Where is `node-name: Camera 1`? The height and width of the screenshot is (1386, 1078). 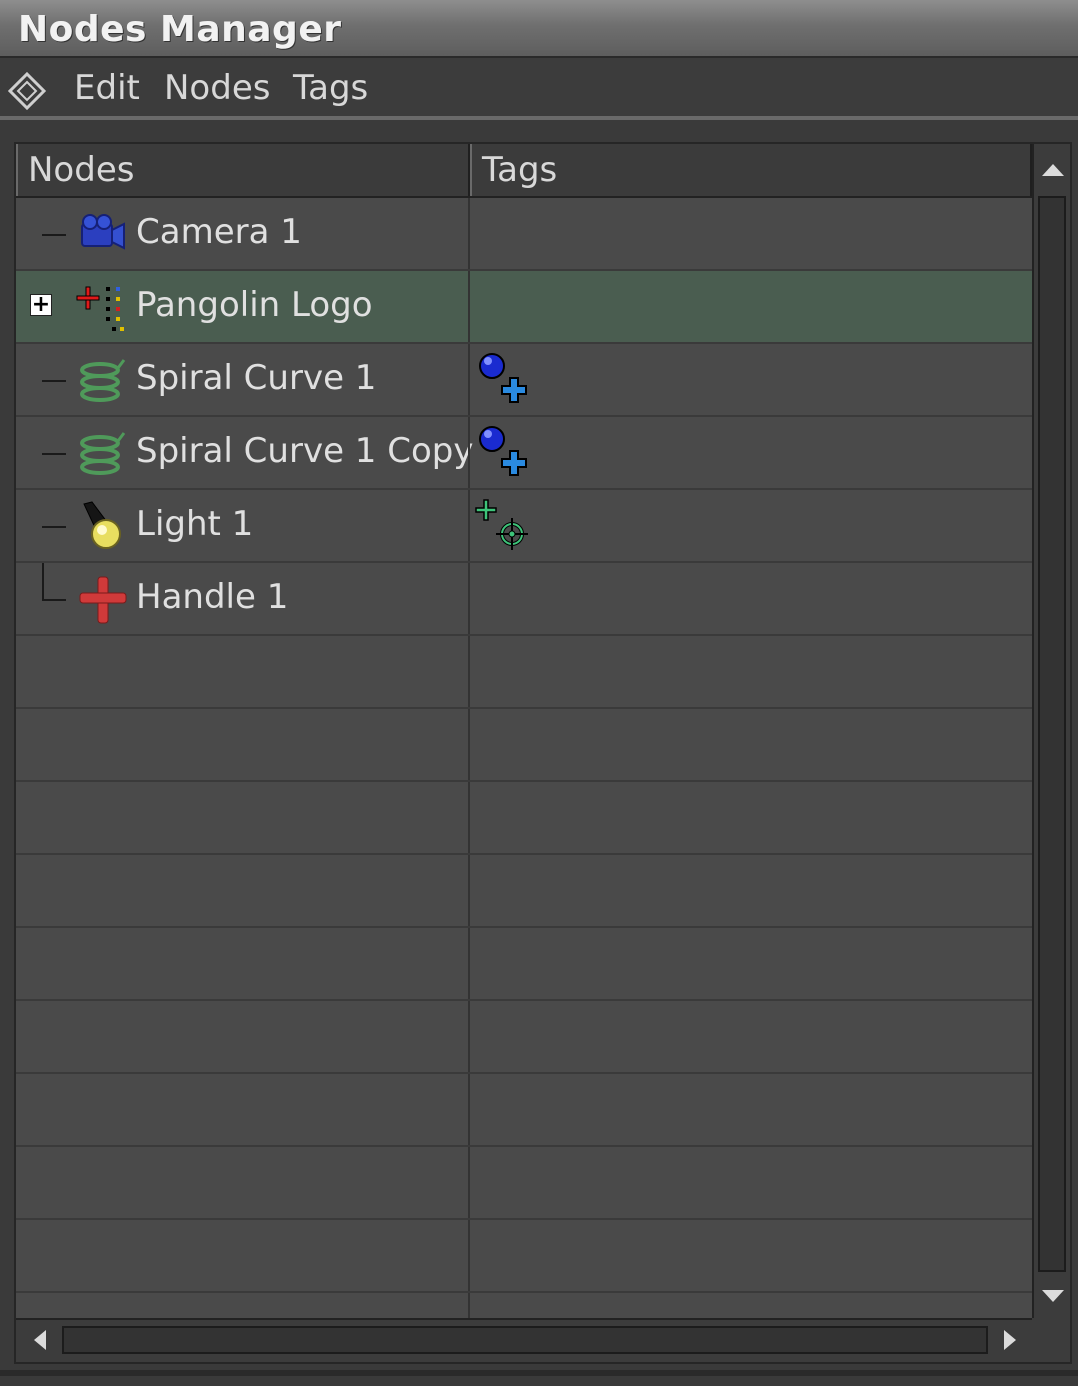 node-name: Camera 1 is located at coordinates (219, 232).